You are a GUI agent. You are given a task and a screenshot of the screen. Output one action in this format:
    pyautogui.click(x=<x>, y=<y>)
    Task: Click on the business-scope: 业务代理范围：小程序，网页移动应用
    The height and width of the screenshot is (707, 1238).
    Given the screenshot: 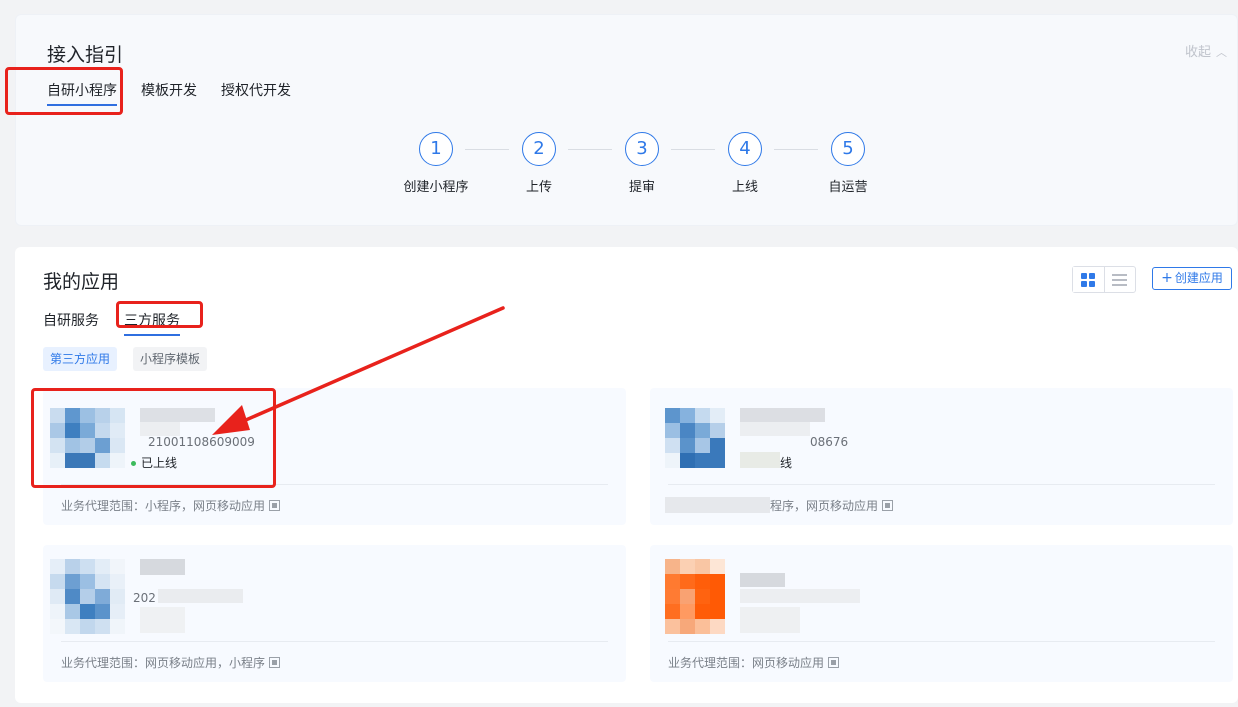 What is the action you would take?
    pyautogui.click(x=171, y=505)
    